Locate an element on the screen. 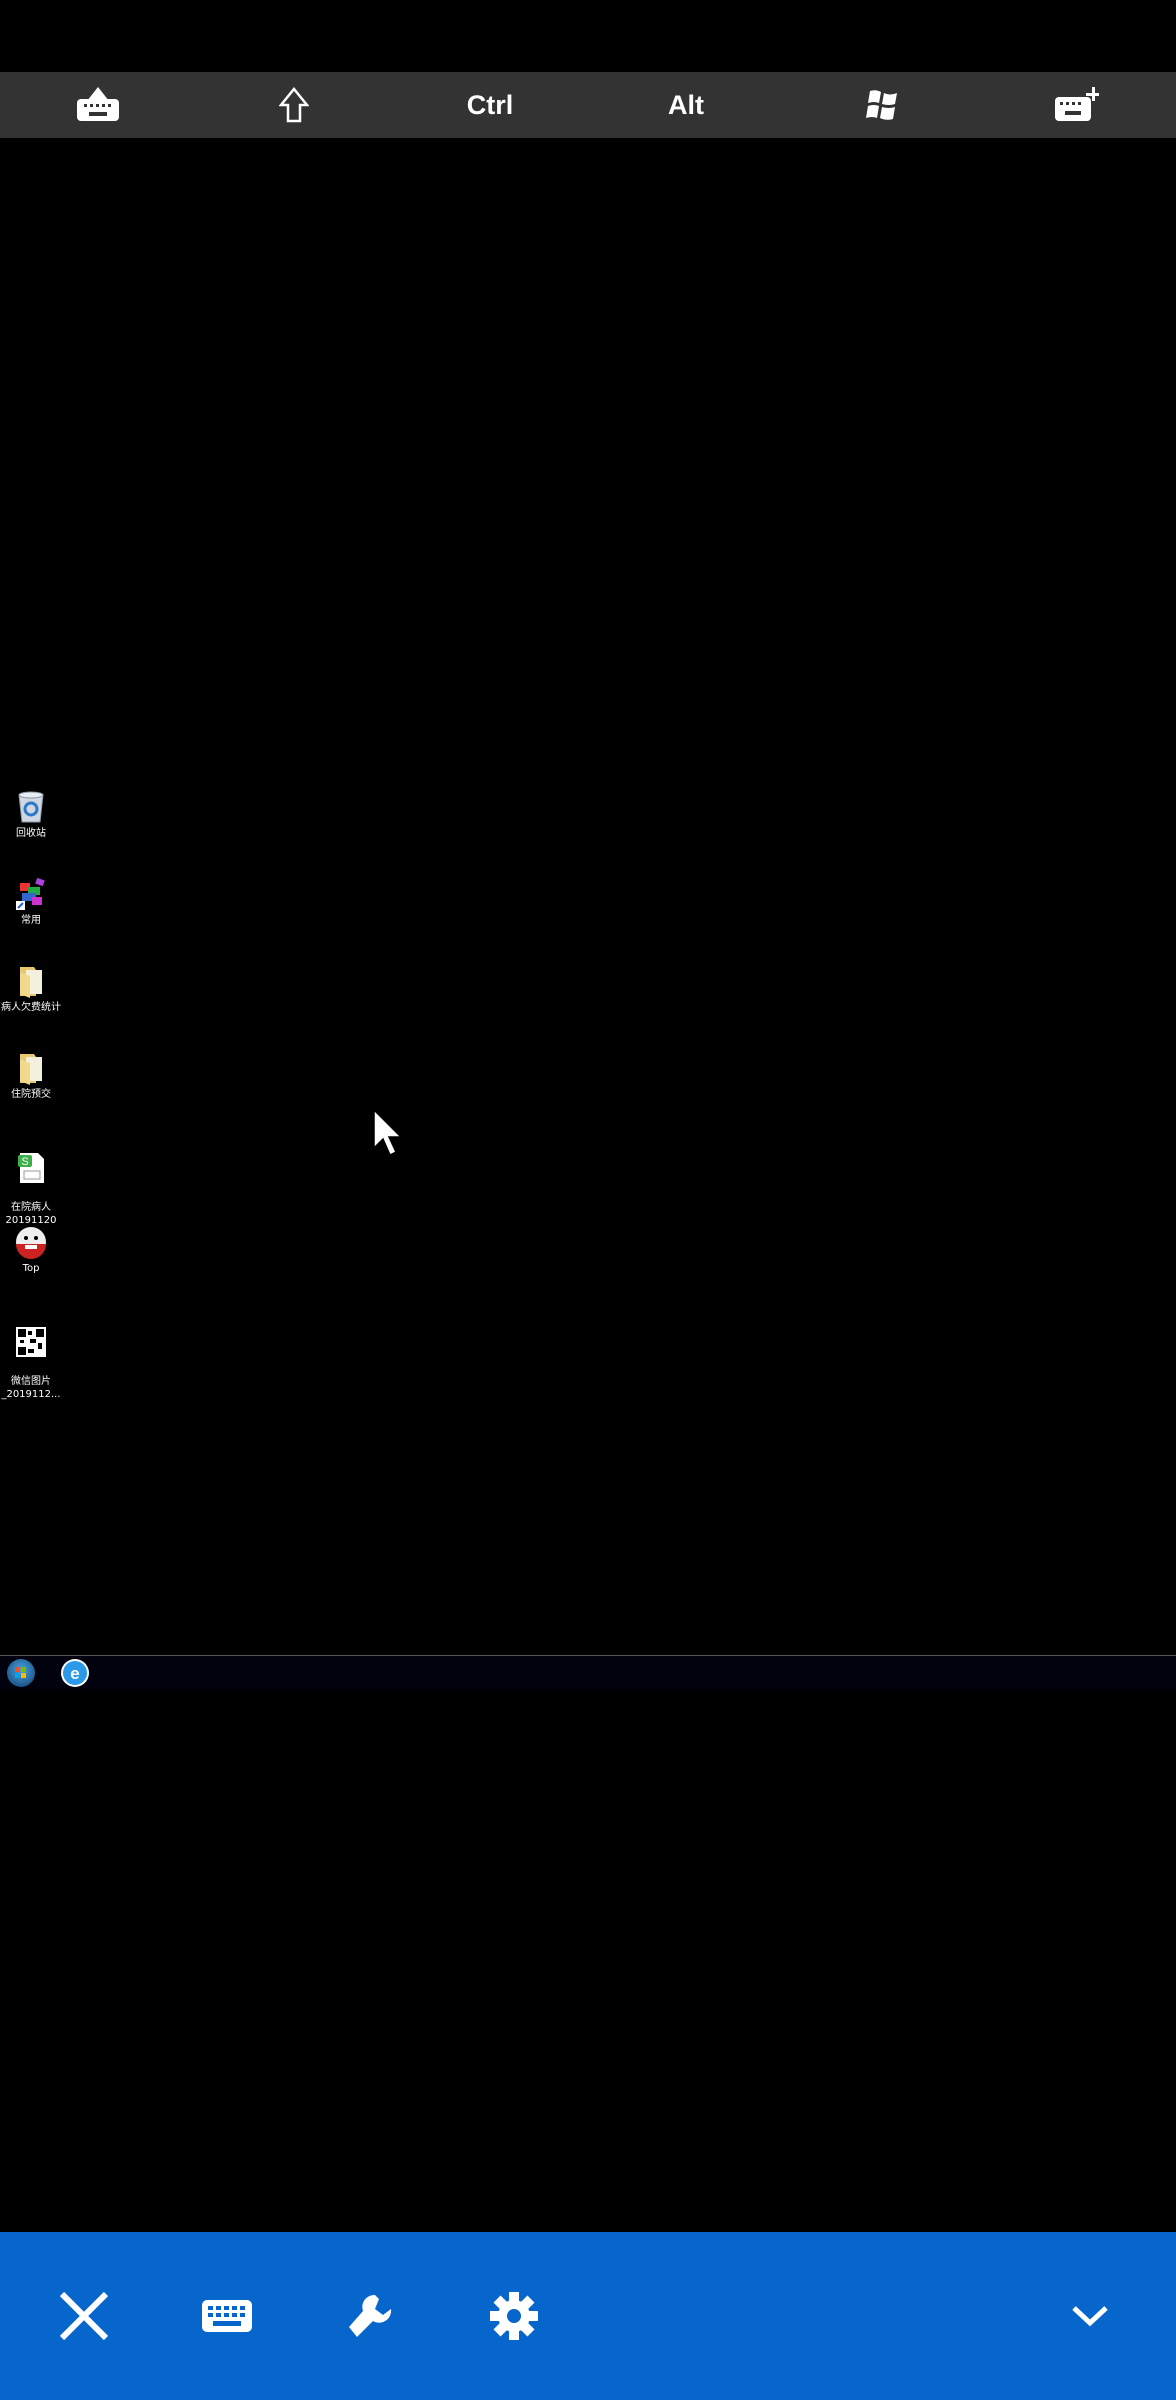  keyboard-hide-icon is located at coordinates (98, 104).